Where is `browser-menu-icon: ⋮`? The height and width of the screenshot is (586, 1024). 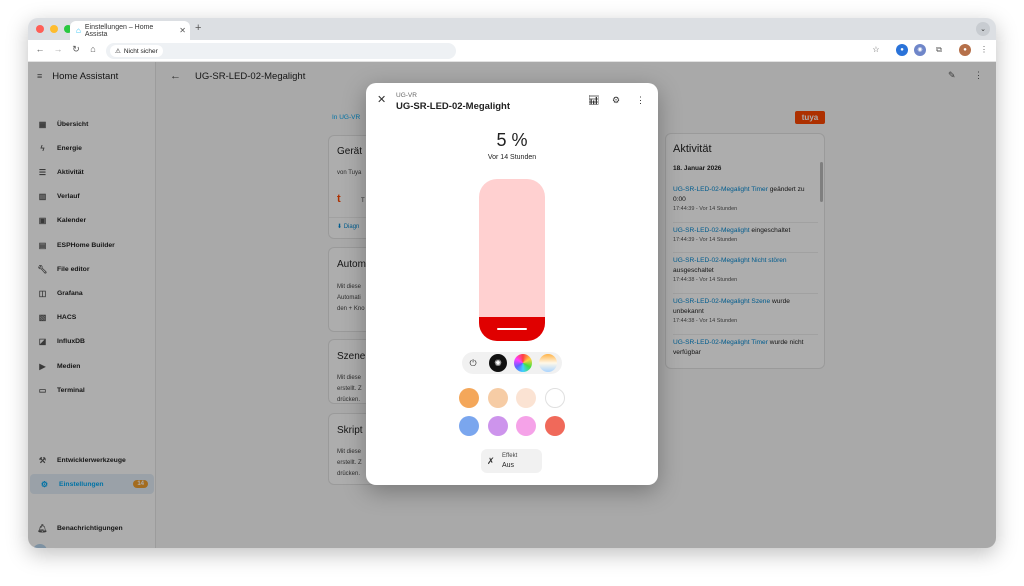 browser-menu-icon: ⋮ is located at coordinates (984, 50).